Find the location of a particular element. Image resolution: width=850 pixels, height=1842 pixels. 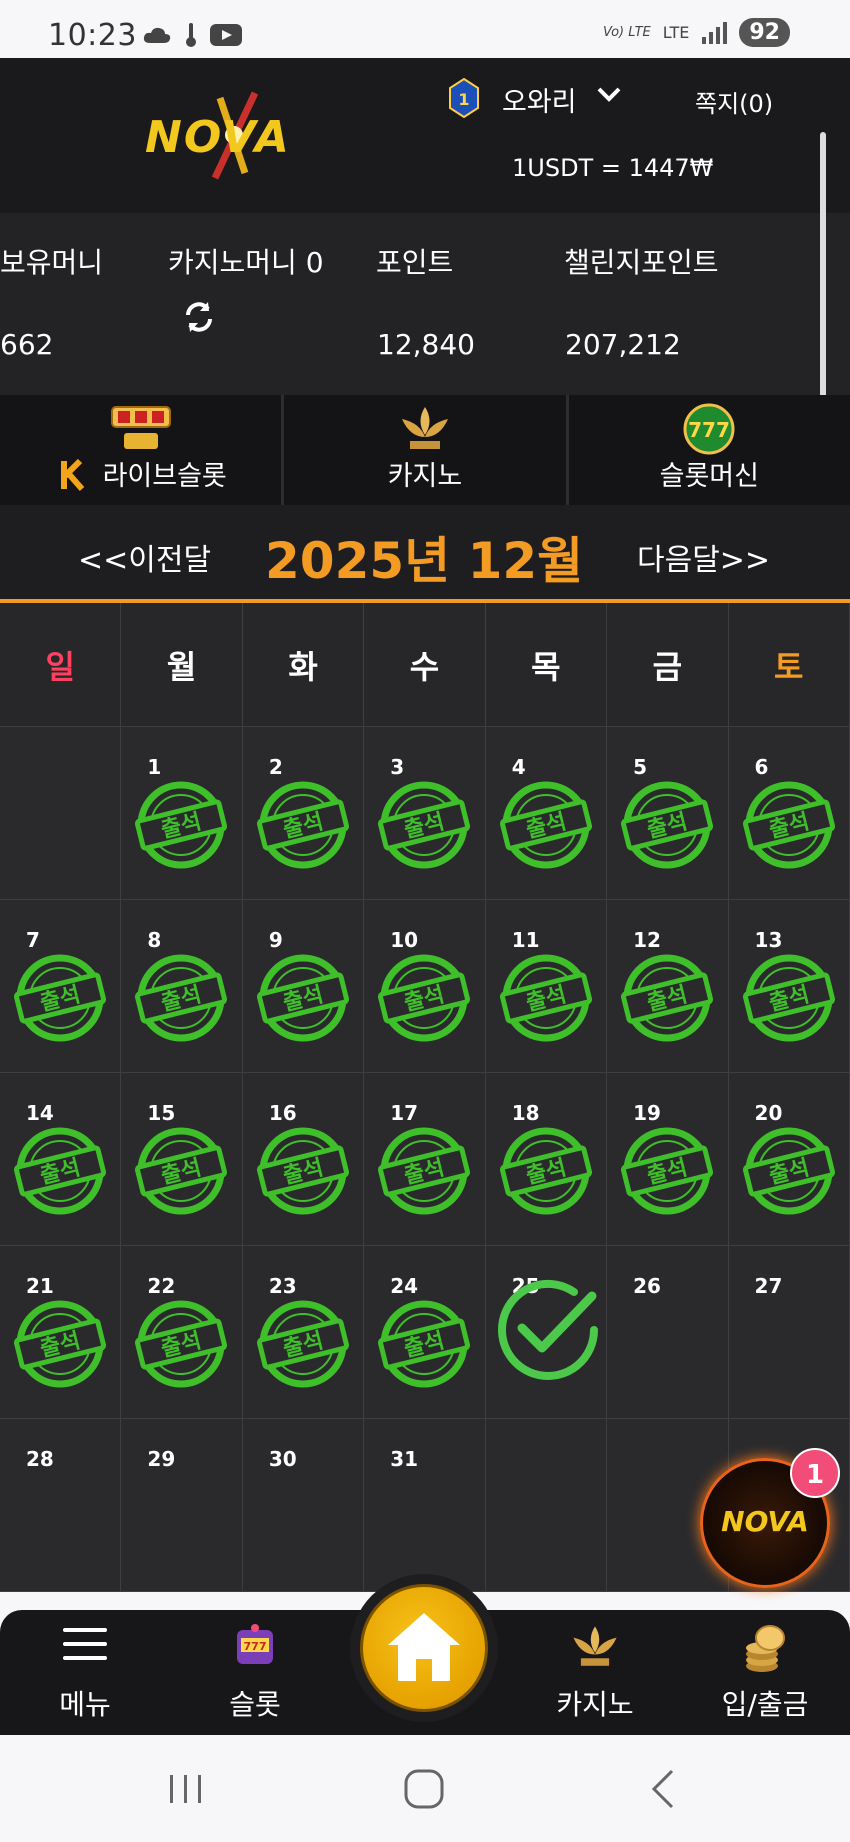

calendar-day: 1 출석 is located at coordinates (182, 813).